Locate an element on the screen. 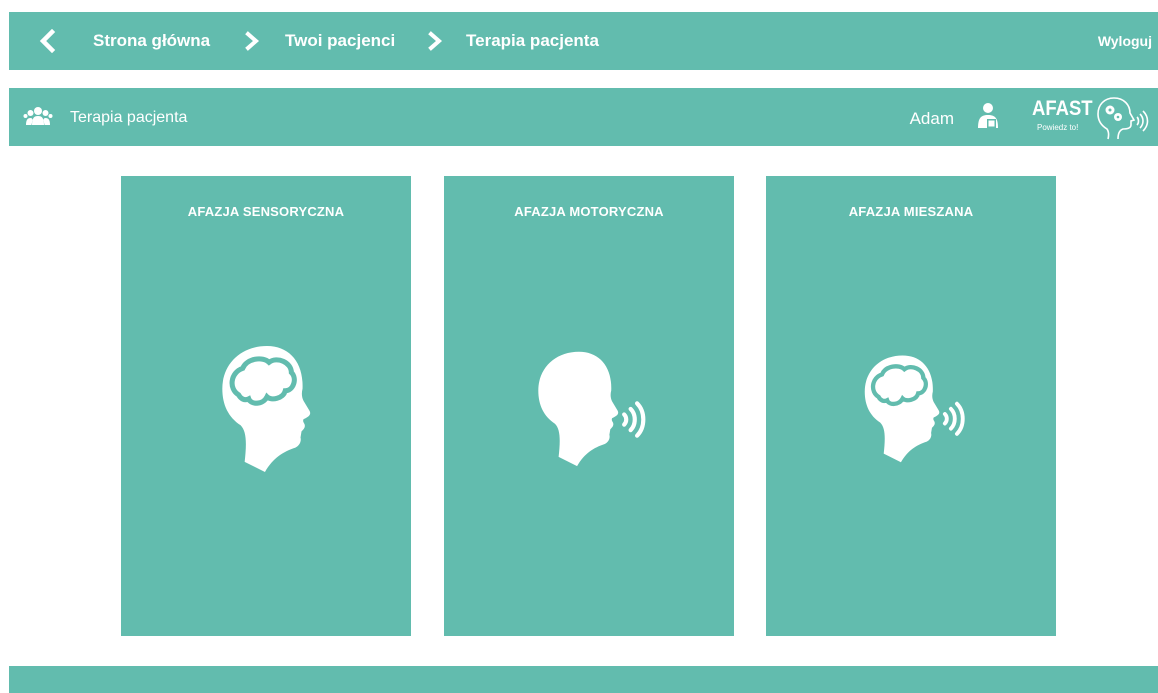 This screenshot has width=1158, height=693. user-icon is located at coordinates (988, 117).